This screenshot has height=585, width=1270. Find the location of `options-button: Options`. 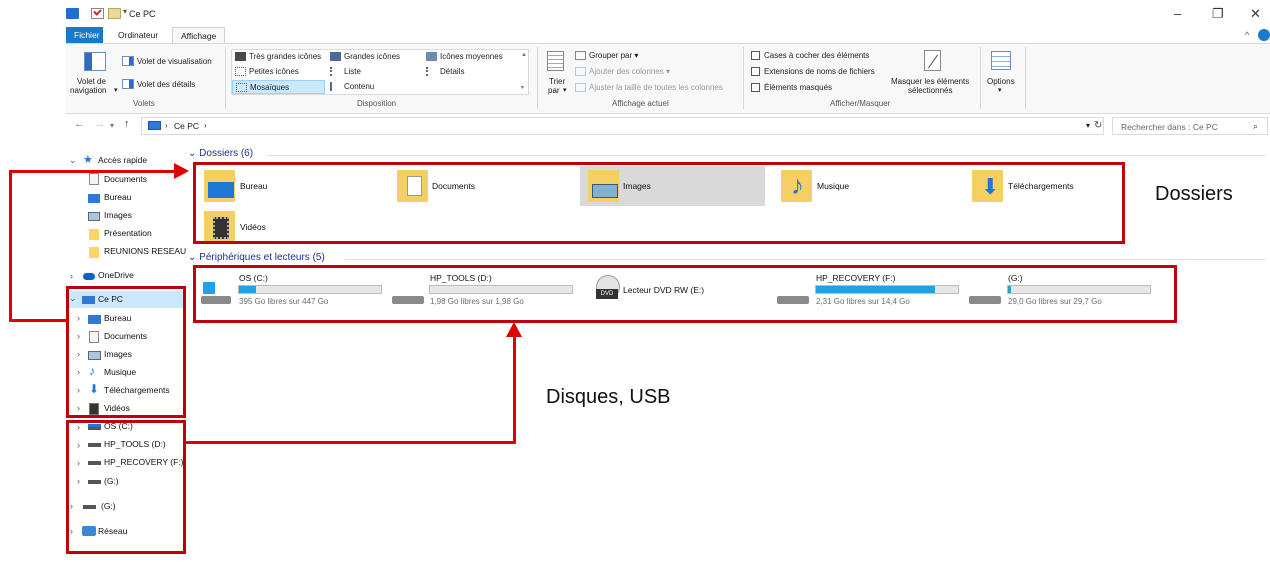

options-button: Options is located at coordinates (1001, 81).